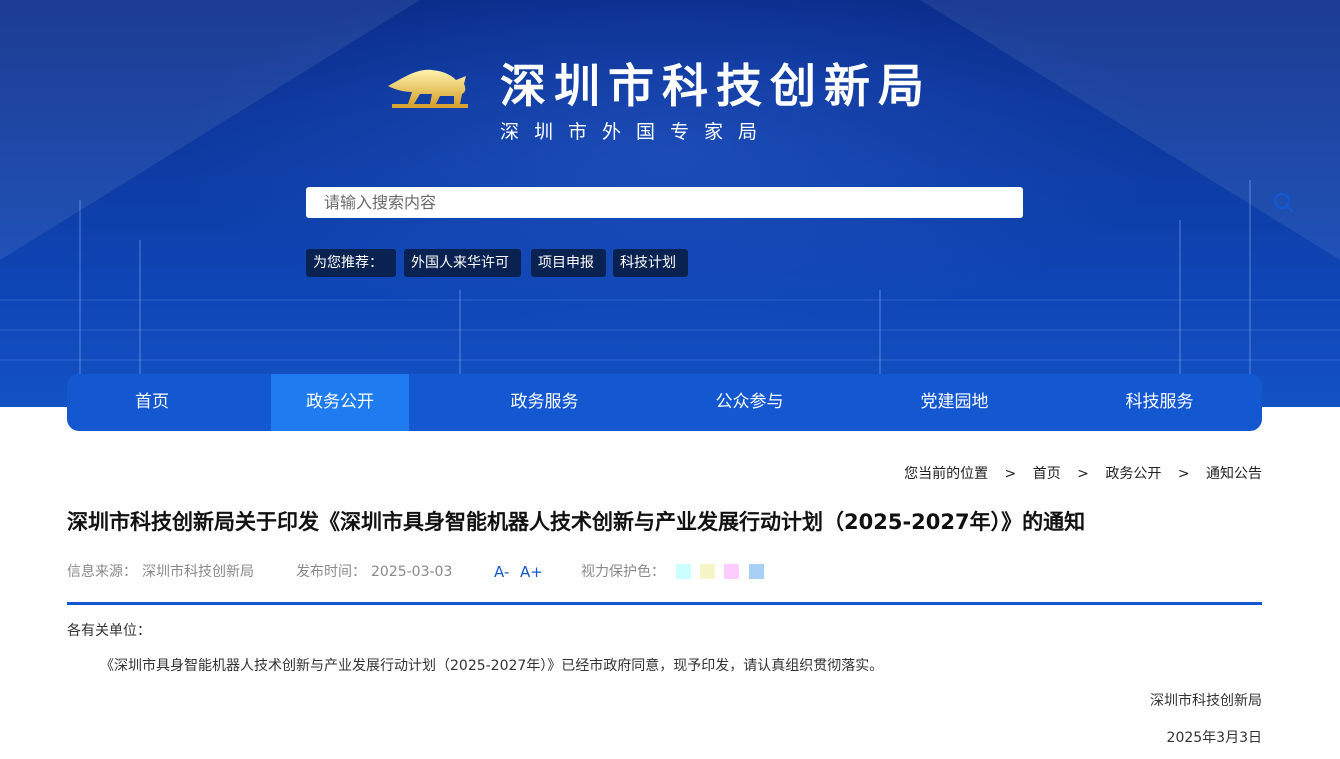  I want to click on site-logo: 深圳市科技创新局 深圳市外国专家局, so click(666, 103).